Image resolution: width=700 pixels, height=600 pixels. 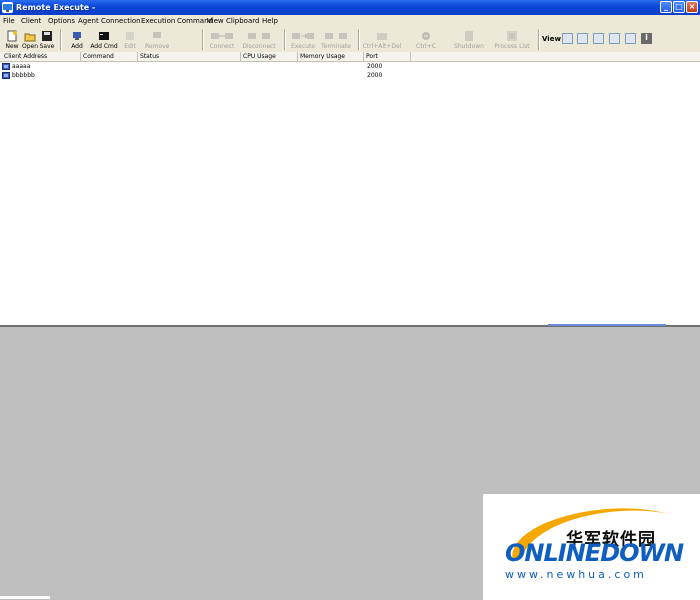 I want to click on menu-view: View, so click(x=215, y=21).